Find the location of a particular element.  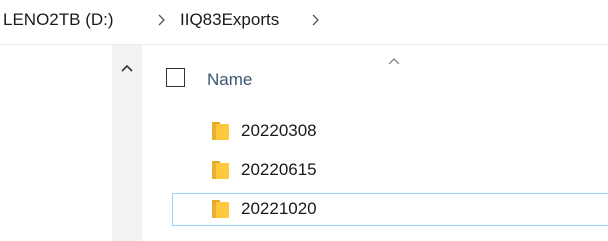

breadcrumb-folder: IIQ83Exports is located at coordinates (229, 20).